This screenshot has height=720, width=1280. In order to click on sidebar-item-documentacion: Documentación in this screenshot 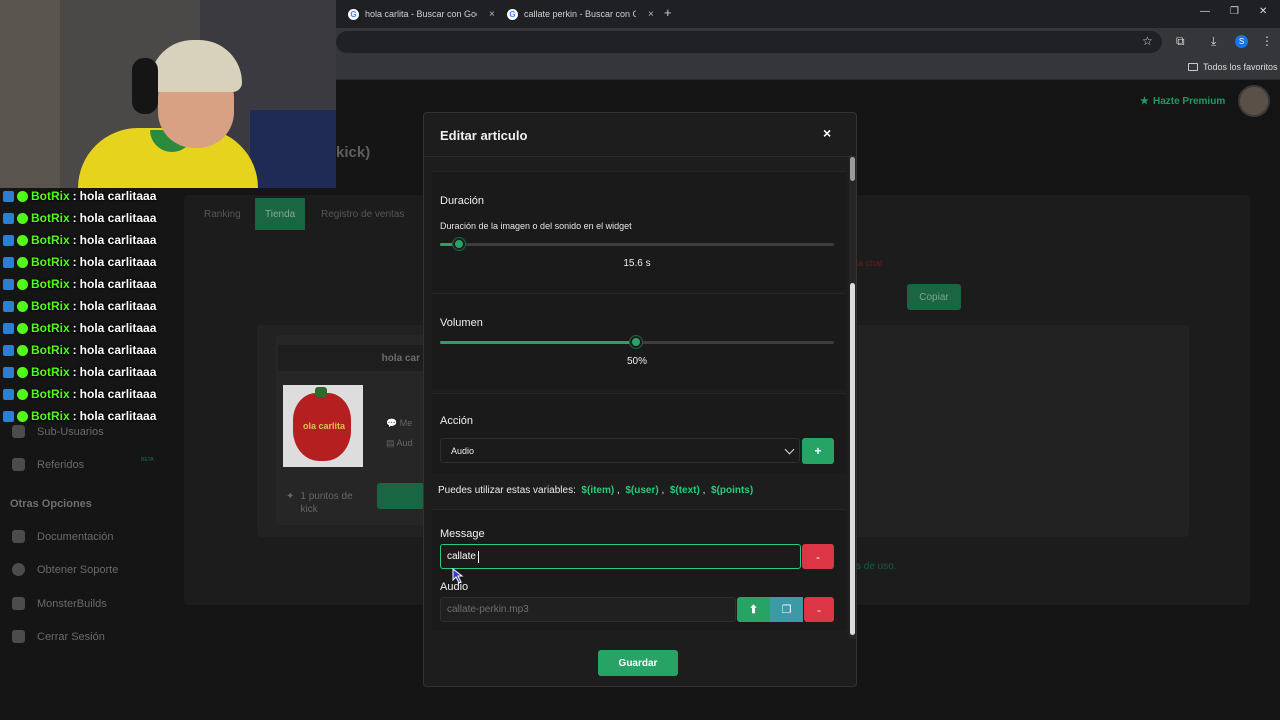, I will do `click(62, 536)`.